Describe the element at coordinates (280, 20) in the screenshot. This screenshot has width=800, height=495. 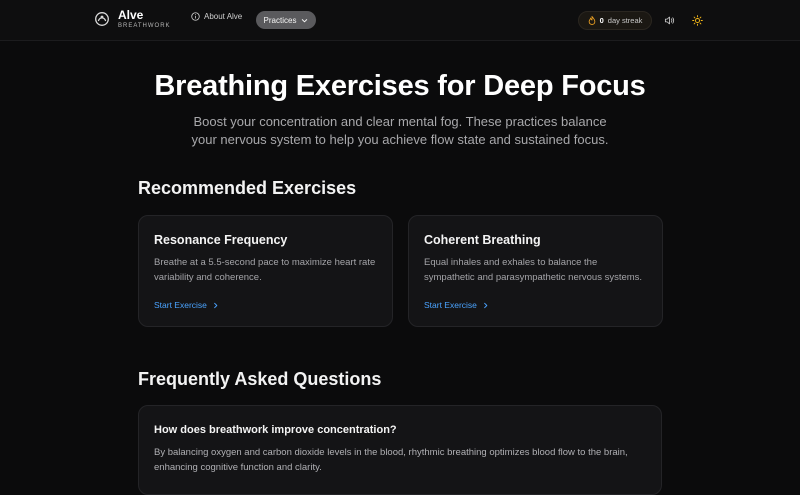
I see `nav-practices-label: Practices` at that location.